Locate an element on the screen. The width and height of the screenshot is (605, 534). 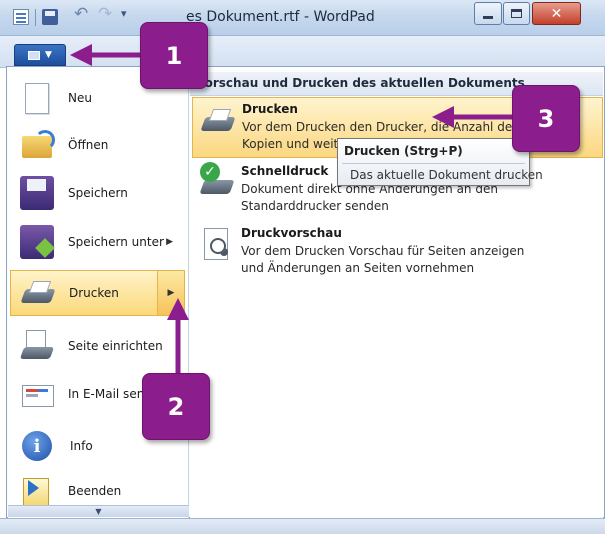
menu-item-save: Speichern is located at coordinates (97, 193).